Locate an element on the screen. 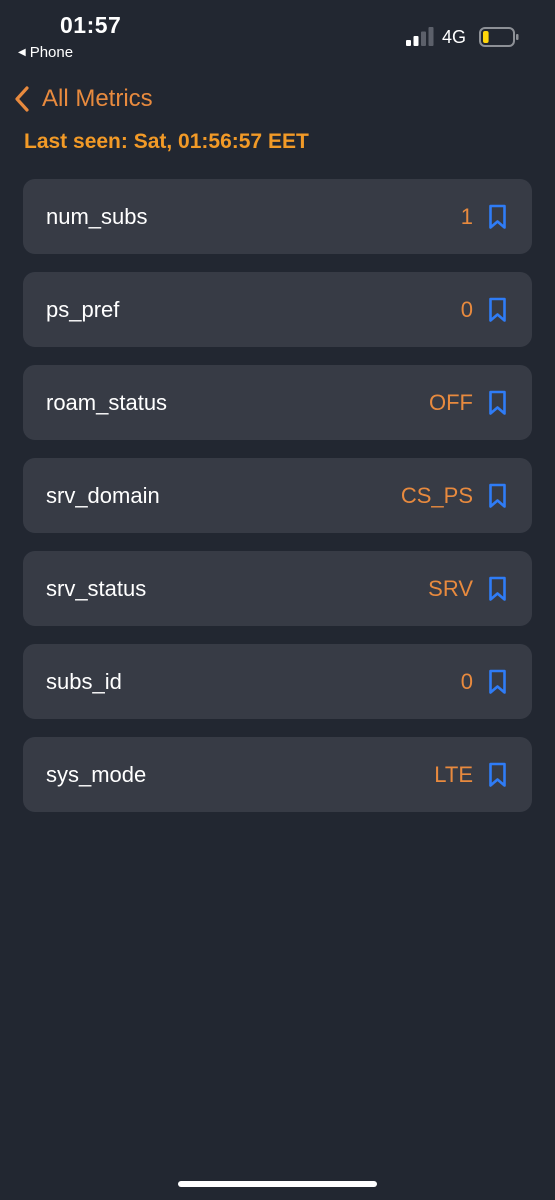 This screenshot has width=555, height=1200. back-to-all-metrics-button: All Metrics is located at coordinates (82, 99).